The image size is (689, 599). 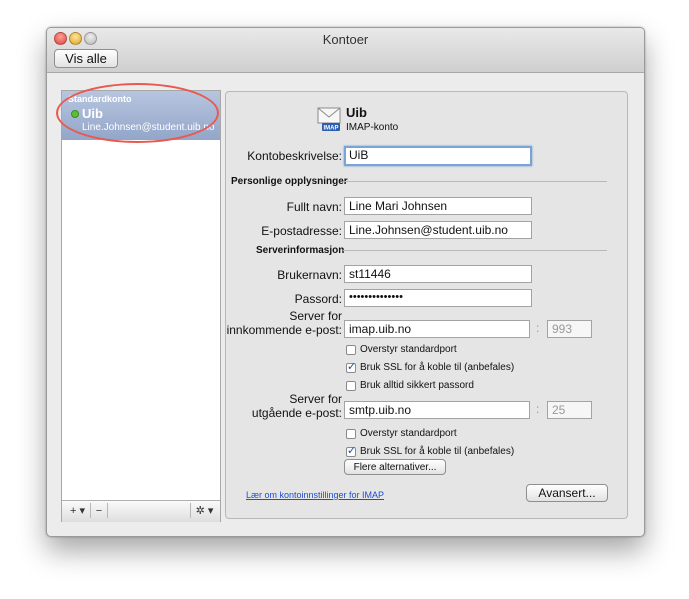 I want to click on outgoing-server-input: smtp.uib.no, so click(x=437, y=410).